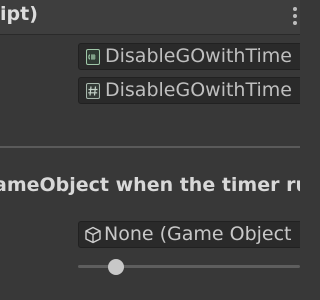  What do you see at coordinates (293, 16) in the screenshot?
I see `more-options-icon` at bounding box center [293, 16].